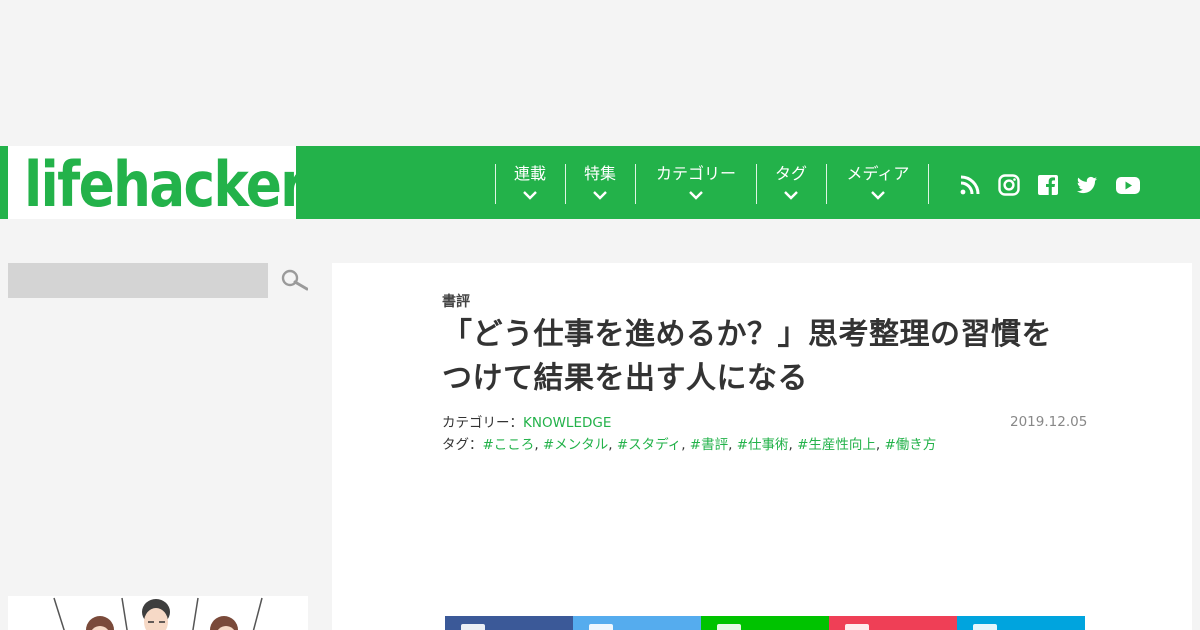 This screenshot has width=1200, height=630. I want to click on logo-link: lifehacker, so click(157, 183).